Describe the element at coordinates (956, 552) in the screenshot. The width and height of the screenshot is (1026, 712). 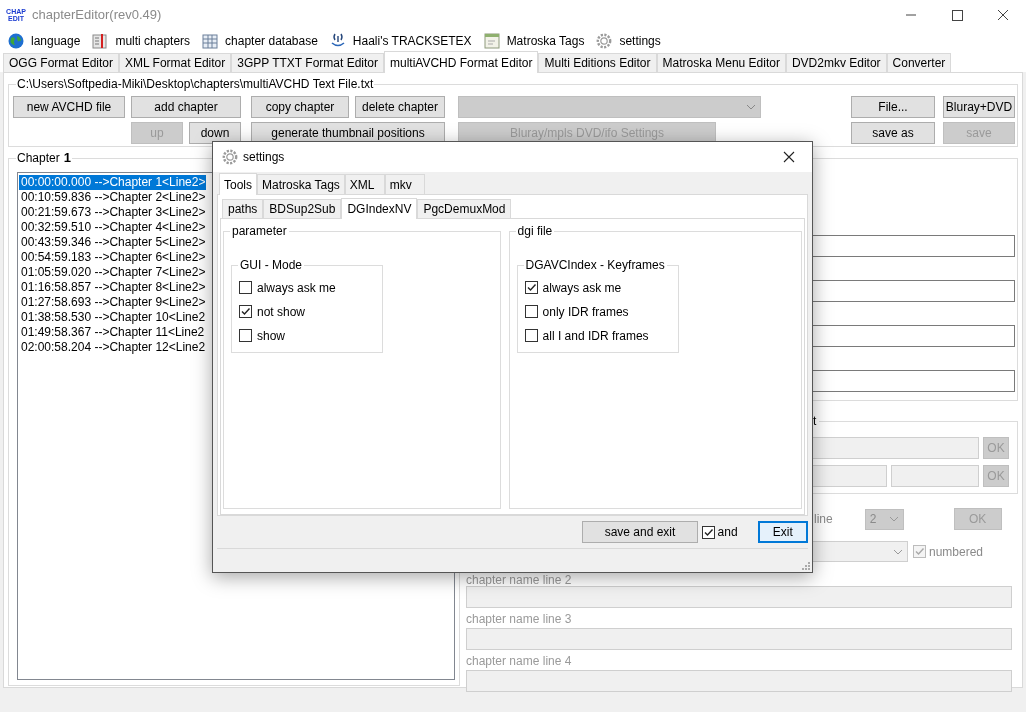
I see `checkbox-label: numbered` at that location.